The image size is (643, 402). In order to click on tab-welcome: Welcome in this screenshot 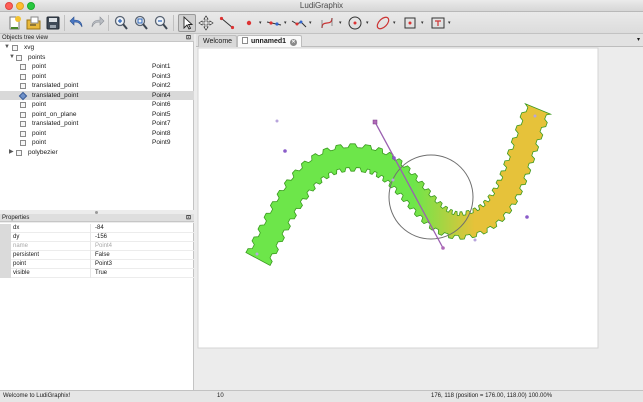, I will do `click(218, 41)`.